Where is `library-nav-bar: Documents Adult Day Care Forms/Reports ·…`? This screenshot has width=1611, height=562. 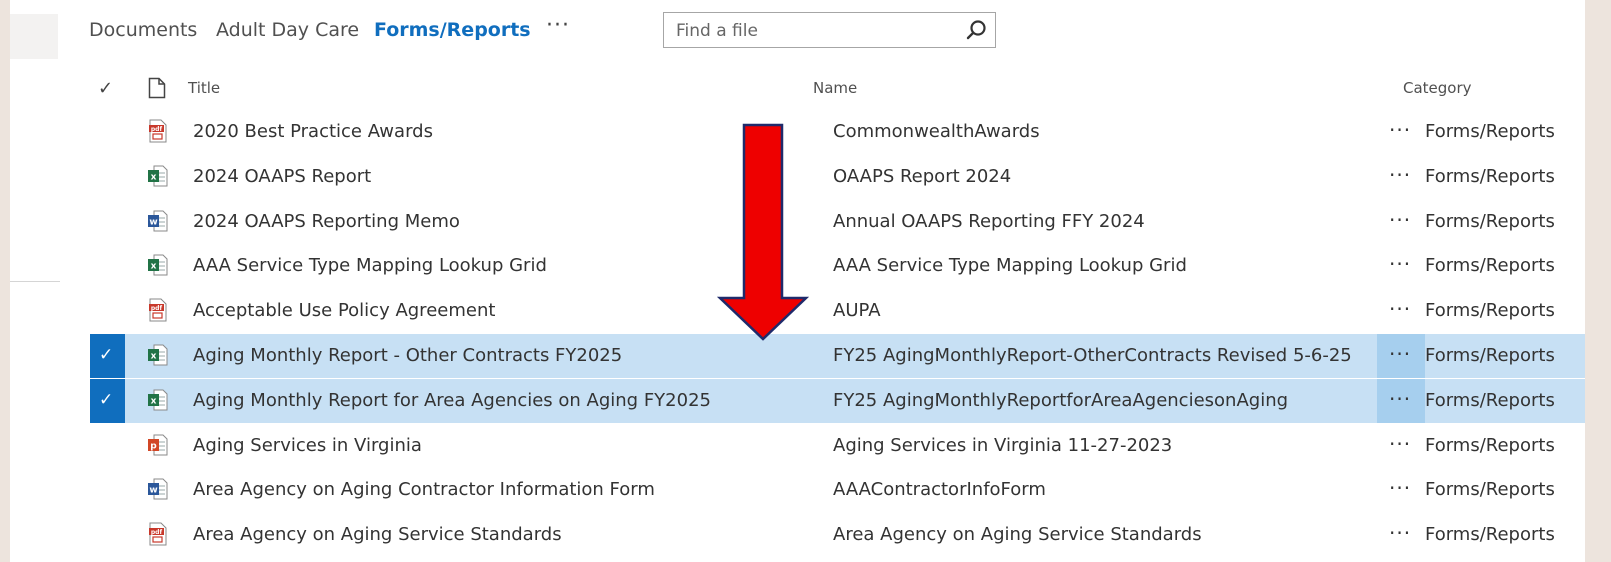 library-nav-bar: Documents Adult Day Care Forms/Reports ·… is located at coordinates (792, 30).